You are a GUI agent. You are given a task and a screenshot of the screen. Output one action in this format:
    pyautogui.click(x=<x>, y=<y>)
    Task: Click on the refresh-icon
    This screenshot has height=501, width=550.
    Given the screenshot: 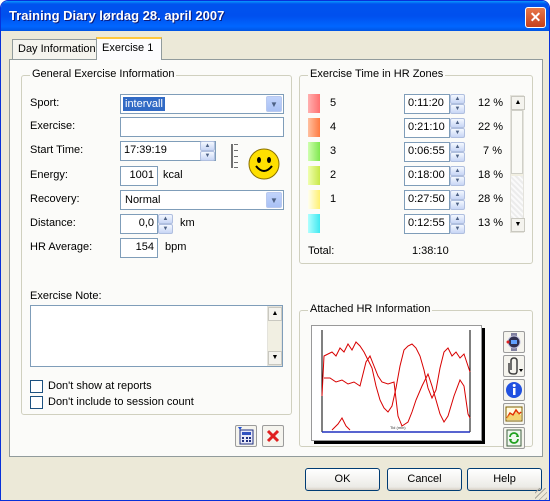 What is the action you would take?
    pyautogui.click(x=514, y=438)
    